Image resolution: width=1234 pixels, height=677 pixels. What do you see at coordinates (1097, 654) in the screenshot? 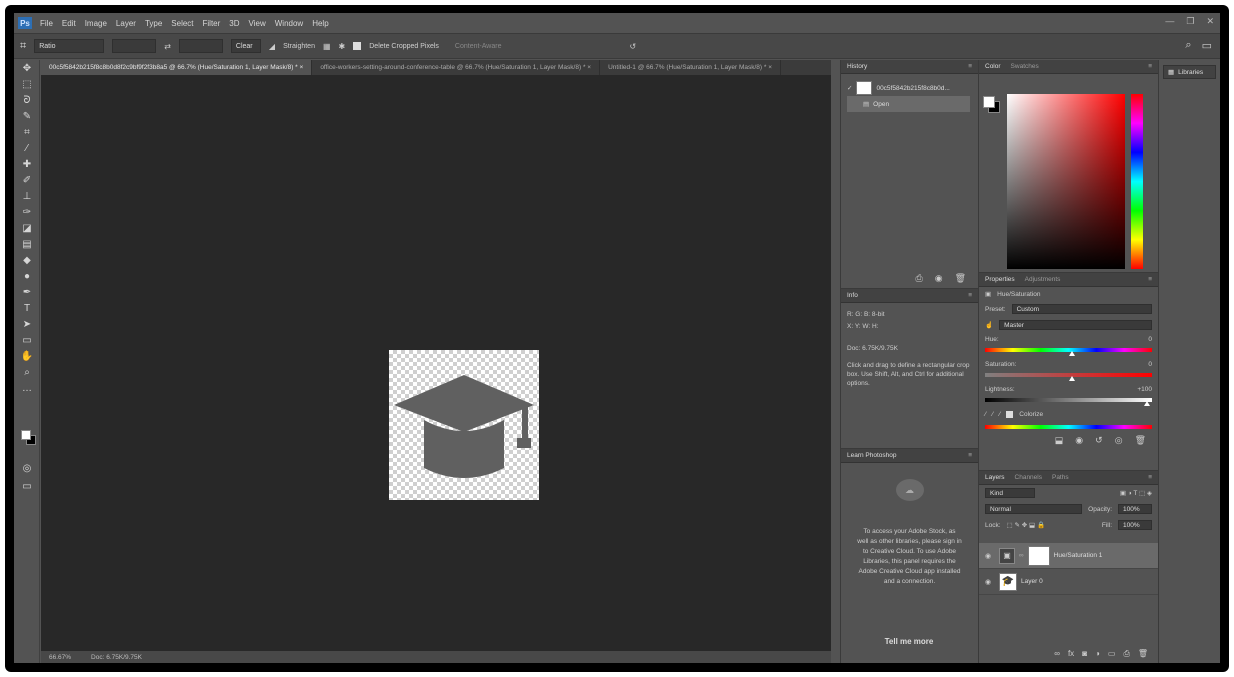
I see `new-adjustment-icon: ◑` at bounding box center [1097, 654].